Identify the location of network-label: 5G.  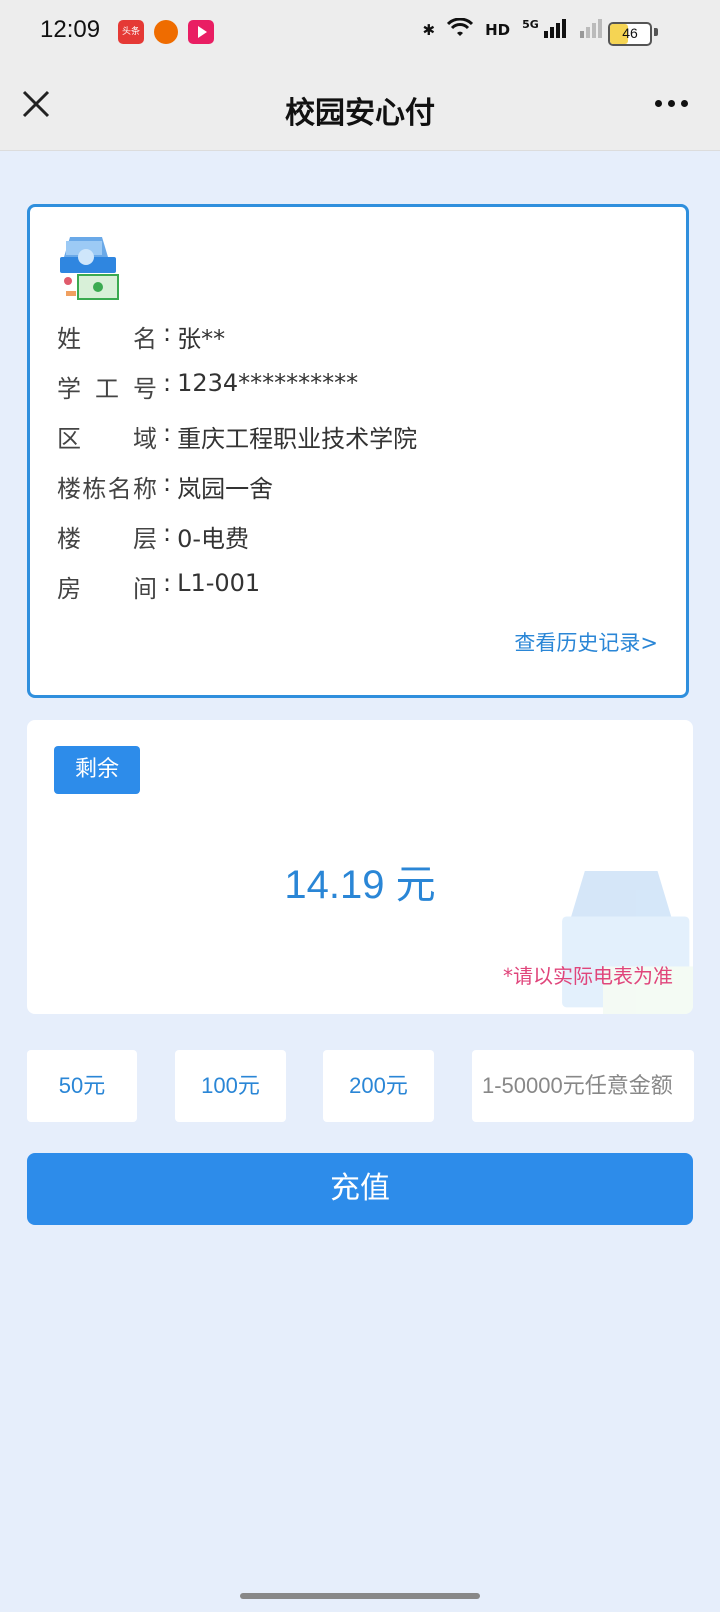
(530, 24).